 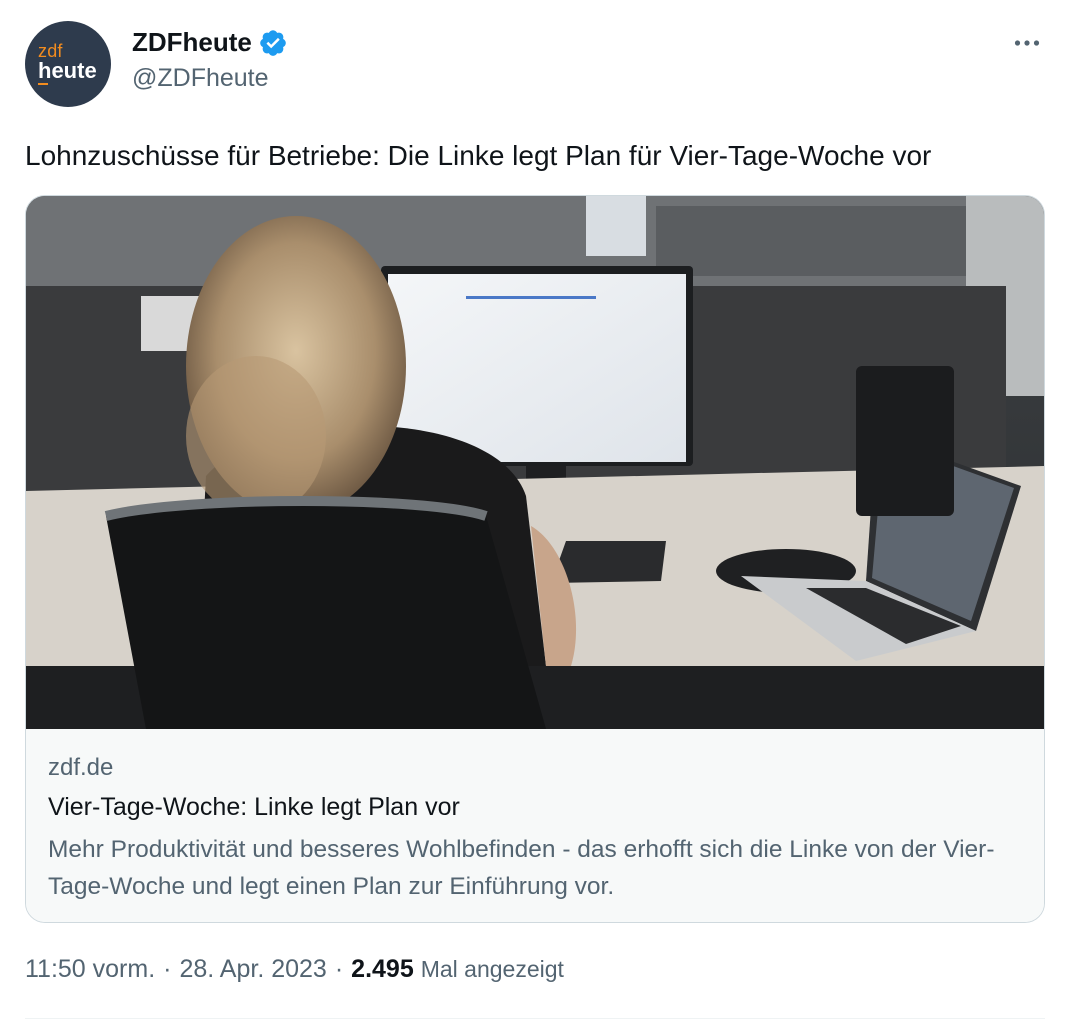 I want to click on avatar-logo-heute: heute, so click(x=67, y=70).